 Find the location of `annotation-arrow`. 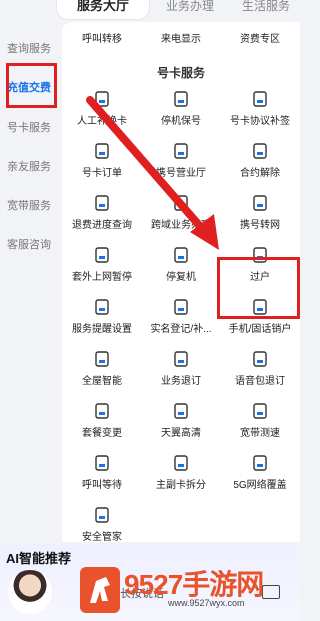

annotation-arrow is located at coordinates (152, 173).